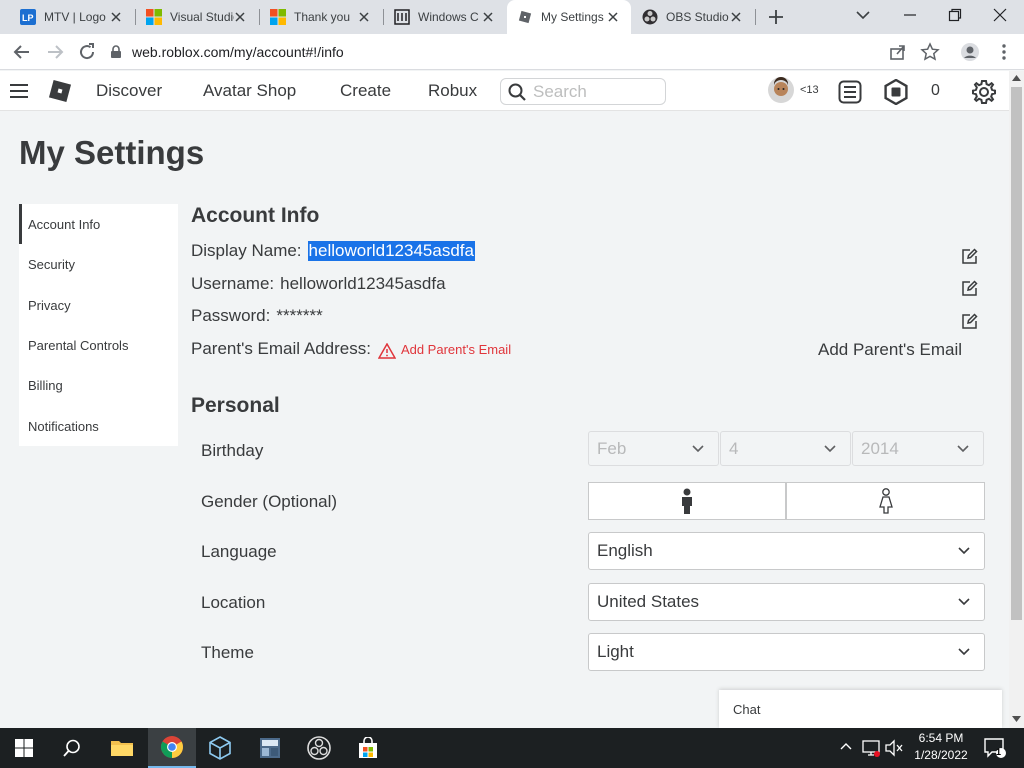 The image size is (1024, 768). What do you see at coordinates (871, 748) in the screenshot?
I see `network-icon` at bounding box center [871, 748].